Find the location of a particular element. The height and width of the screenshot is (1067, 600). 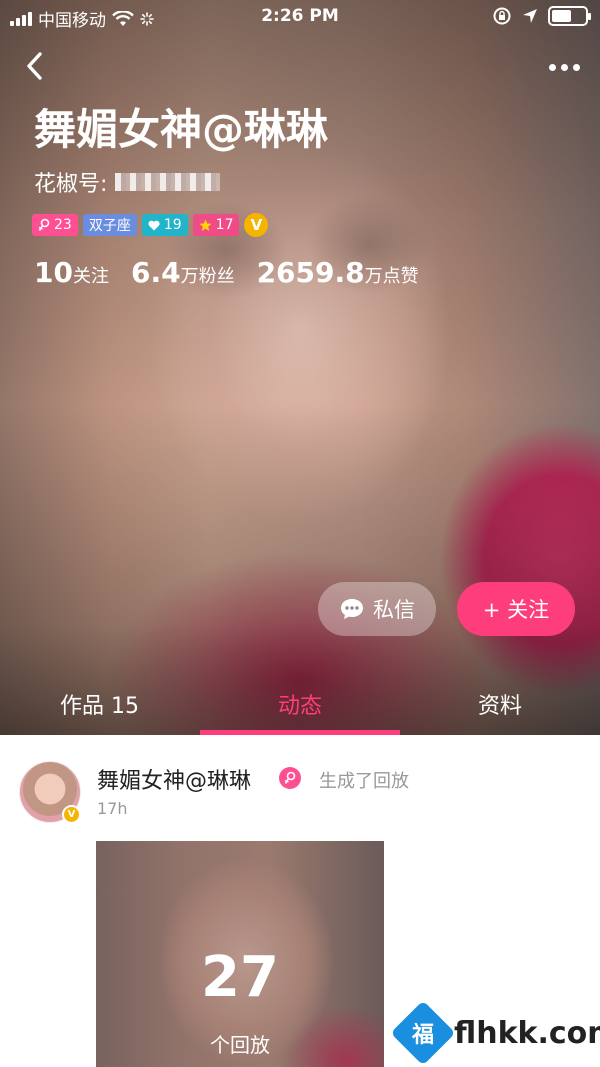

battery-icon is located at coordinates (569, 16).